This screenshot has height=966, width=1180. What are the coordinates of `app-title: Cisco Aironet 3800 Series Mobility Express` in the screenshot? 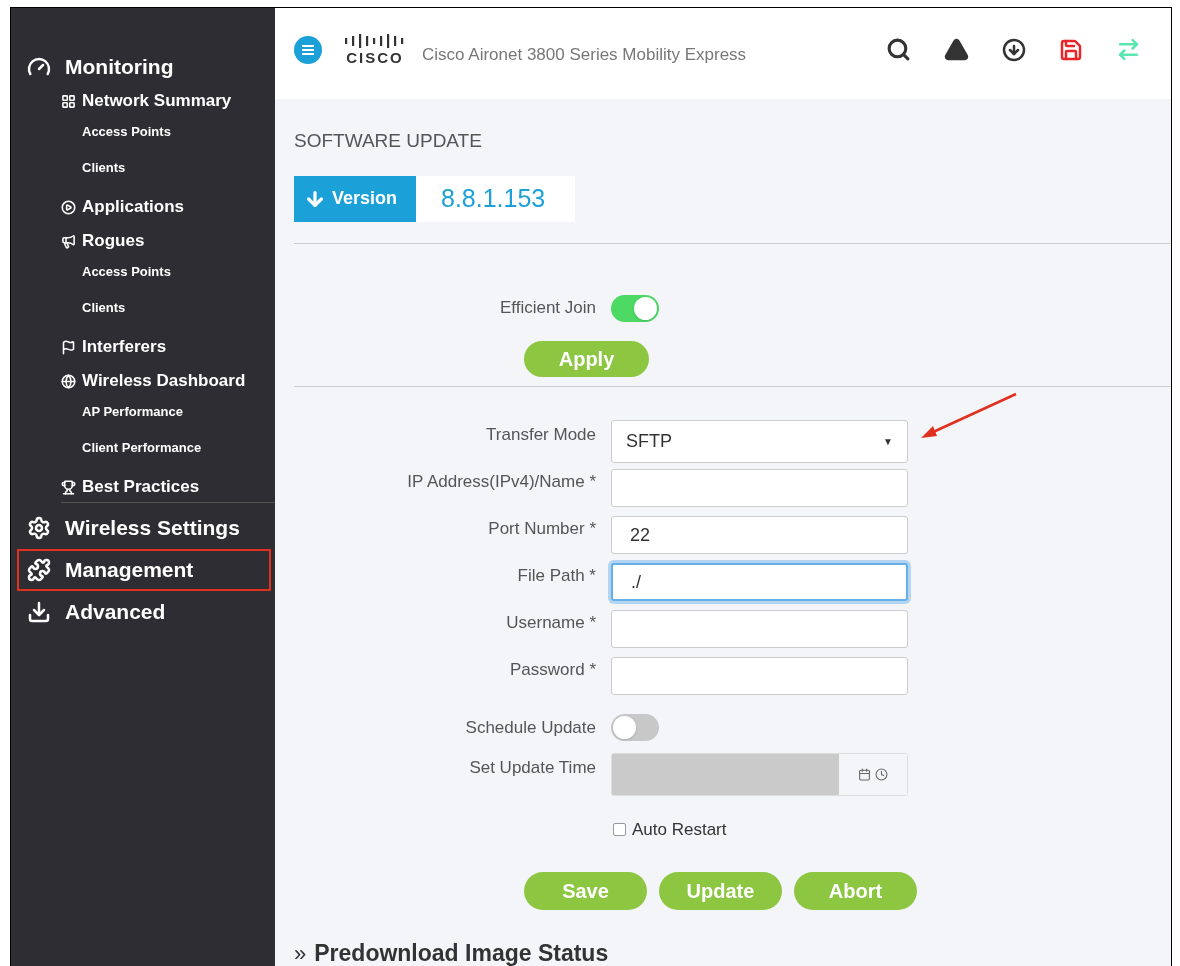 It's located at (584, 54).